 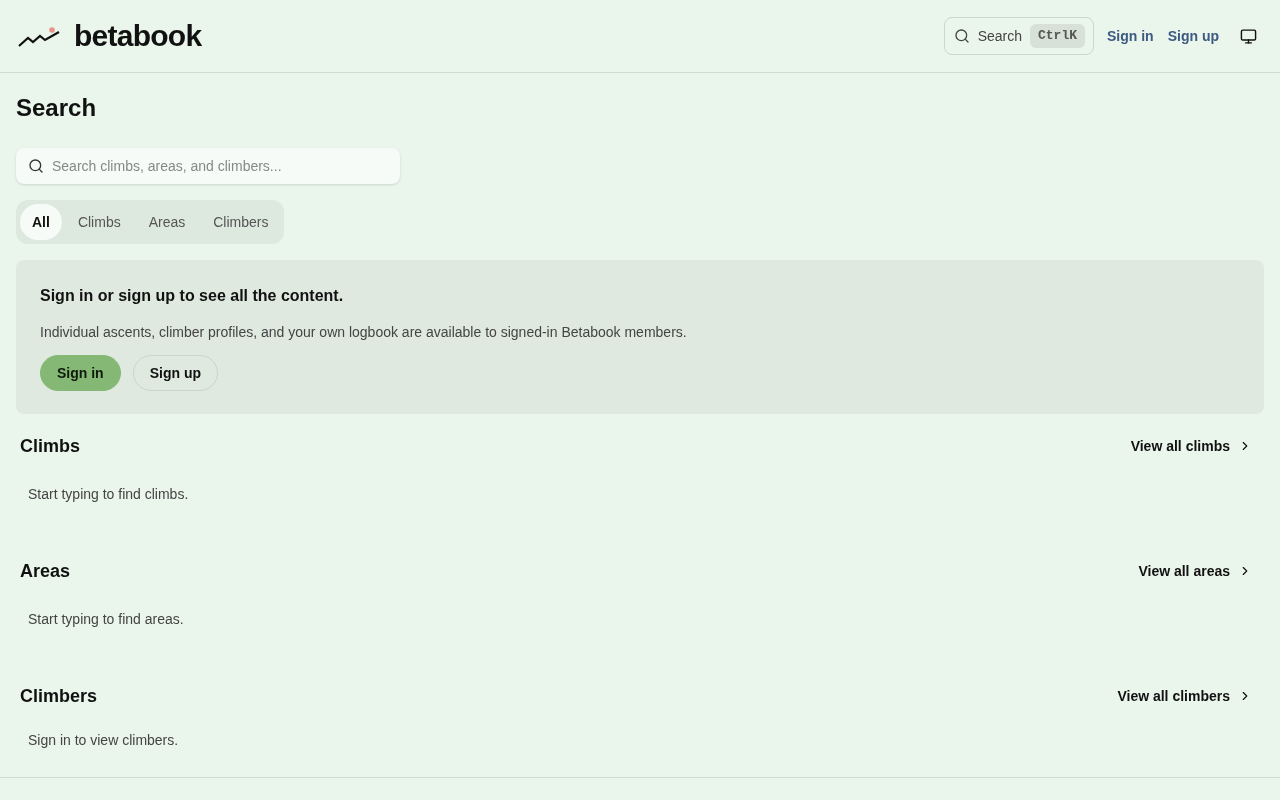 What do you see at coordinates (50, 446) in the screenshot?
I see `section-title: Climbs` at bounding box center [50, 446].